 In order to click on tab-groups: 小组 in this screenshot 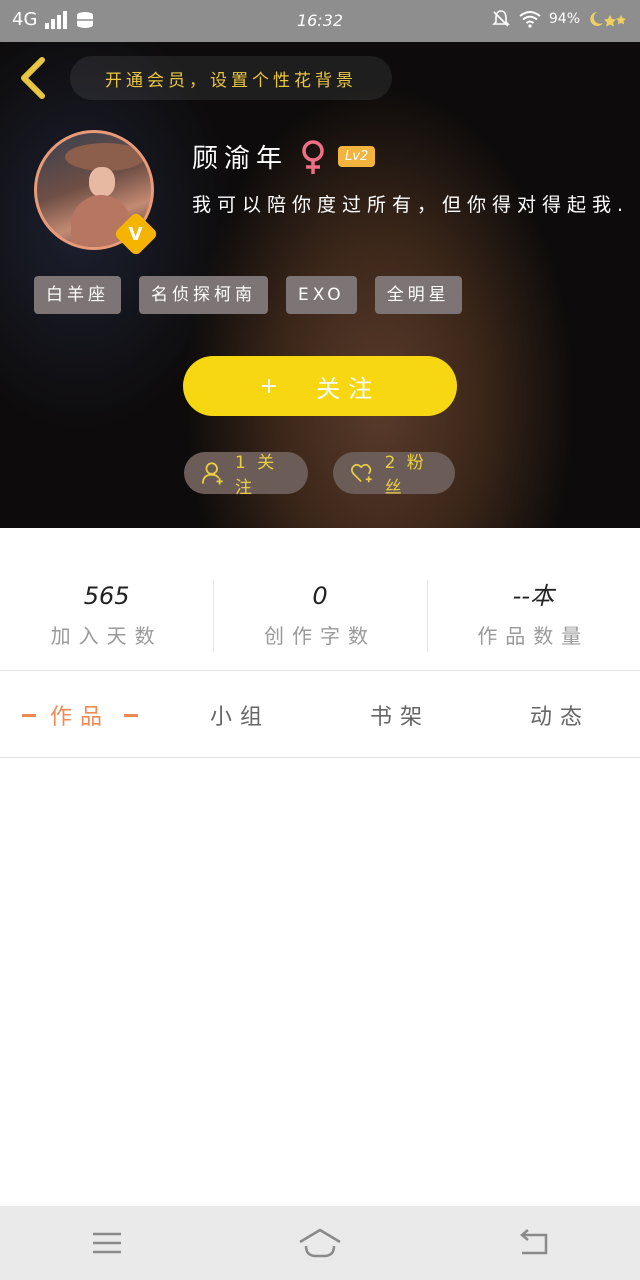, I will do `click(240, 715)`.